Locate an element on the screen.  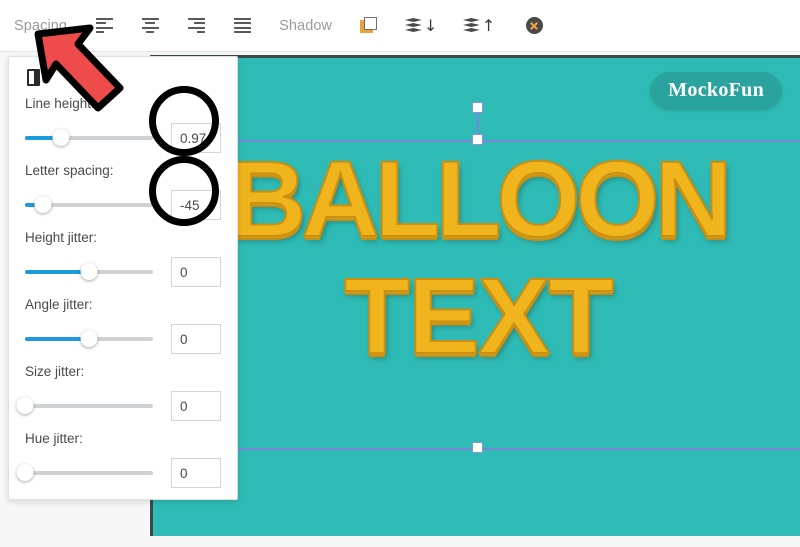
control-label: Height jitter: is located at coordinates (61, 237).